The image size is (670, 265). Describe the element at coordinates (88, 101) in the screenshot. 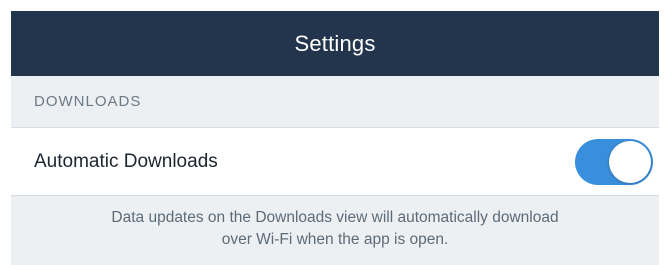

I see `section-header-label: DOWNLOADS` at that location.